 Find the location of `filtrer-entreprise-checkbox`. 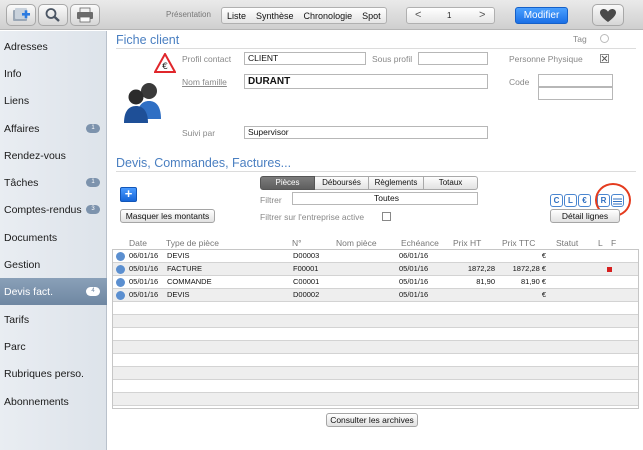

filtrer-entreprise-checkbox is located at coordinates (386, 216).